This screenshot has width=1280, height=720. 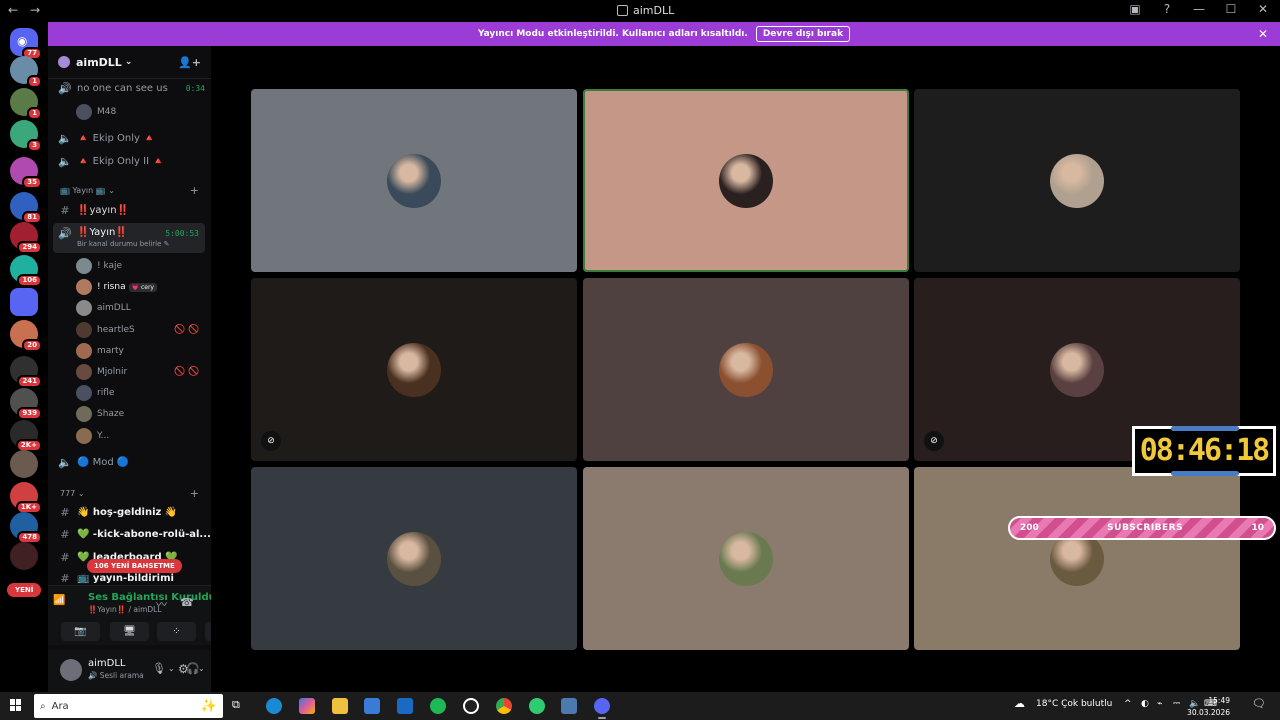 I want to click on taskbar-clock: 15:49 30.03.2026, so click(x=1208, y=707).